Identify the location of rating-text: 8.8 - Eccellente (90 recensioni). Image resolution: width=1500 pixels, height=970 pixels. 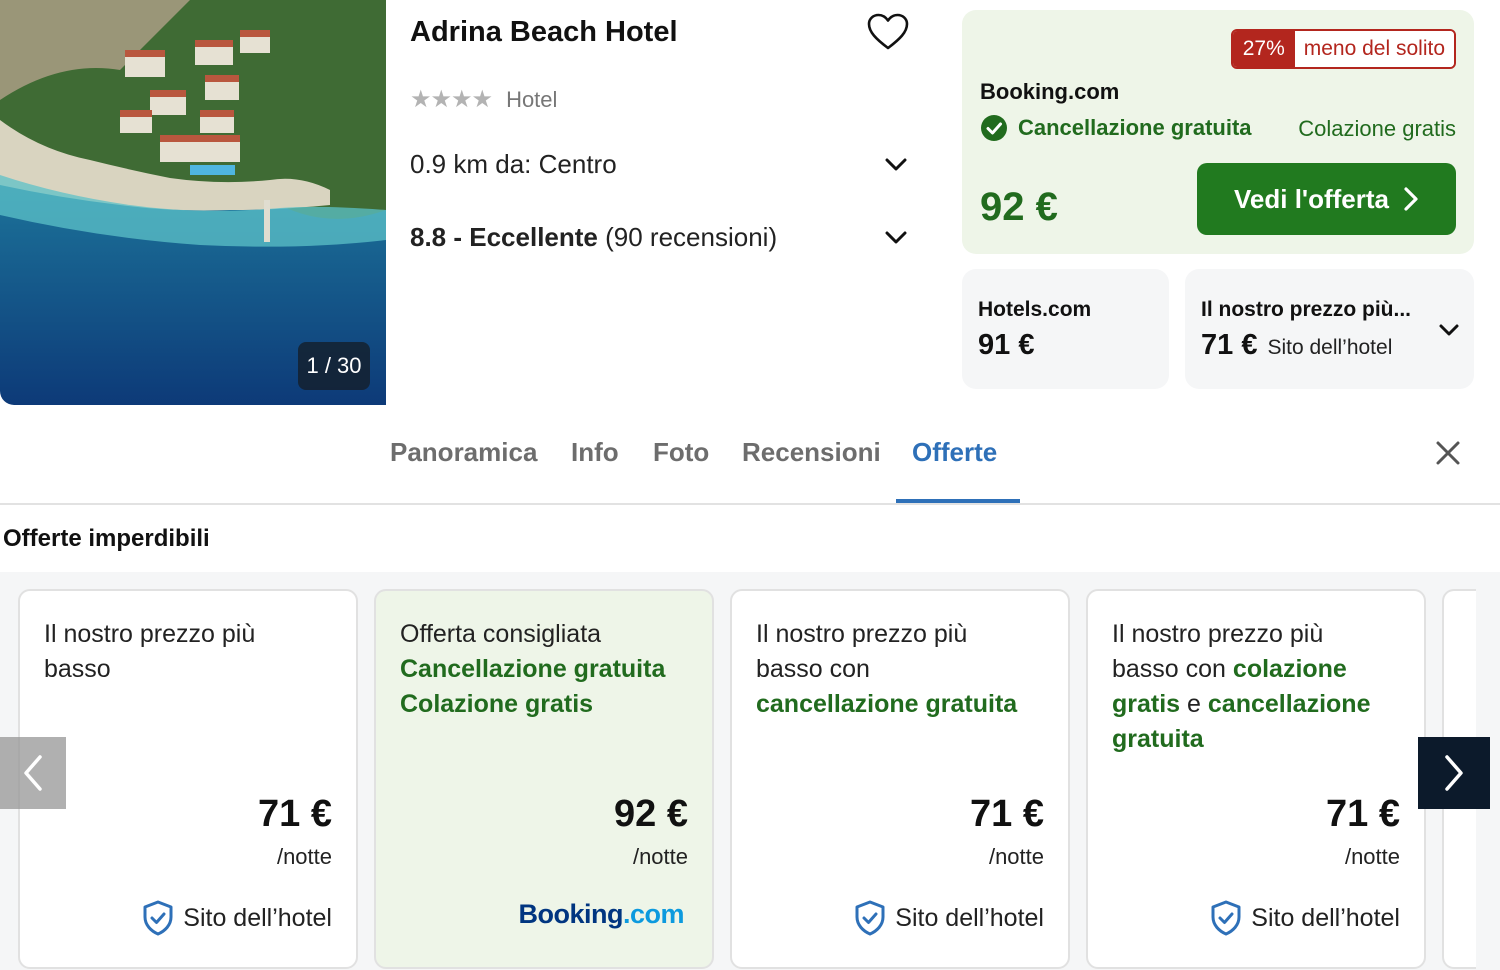
(593, 237).